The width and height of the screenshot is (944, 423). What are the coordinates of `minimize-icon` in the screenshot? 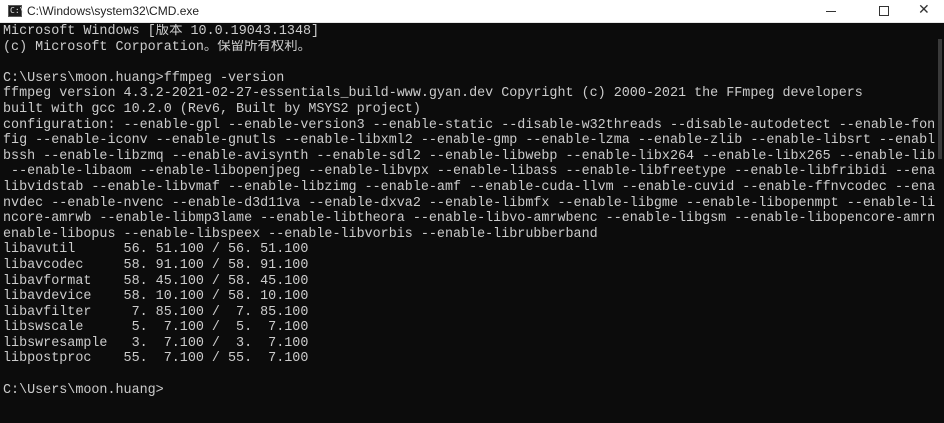 It's located at (831, 11).